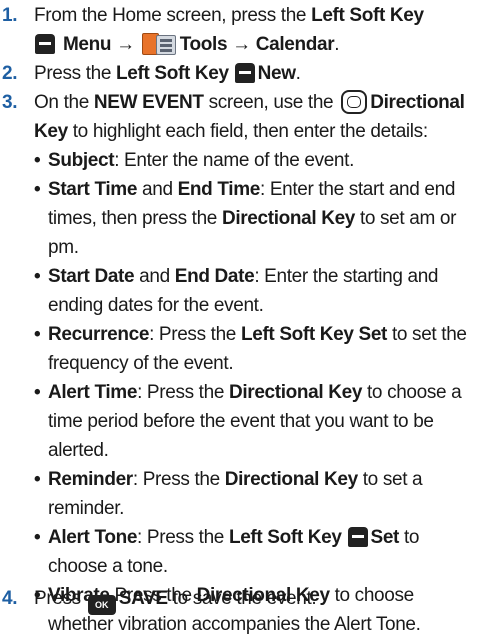 The height and width of the screenshot is (639, 477). Describe the element at coordinates (295, 44) in the screenshot. I see `calendar-label: Calendar` at that location.